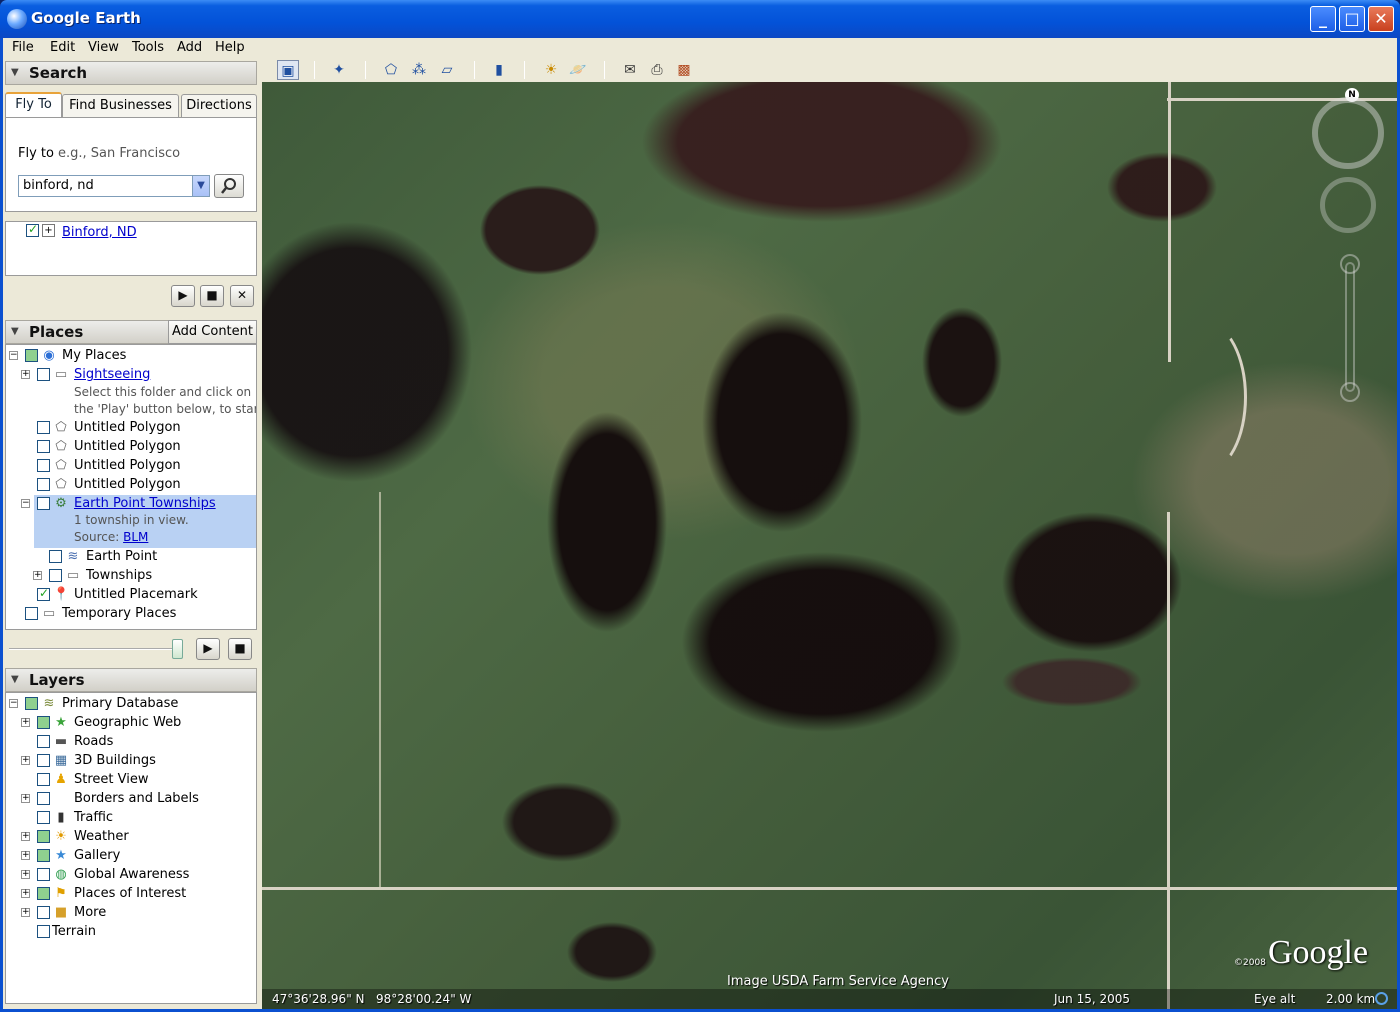 The height and width of the screenshot is (1012, 1400). I want to click on search-panel-header: ▼ Search, so click(131, 73).